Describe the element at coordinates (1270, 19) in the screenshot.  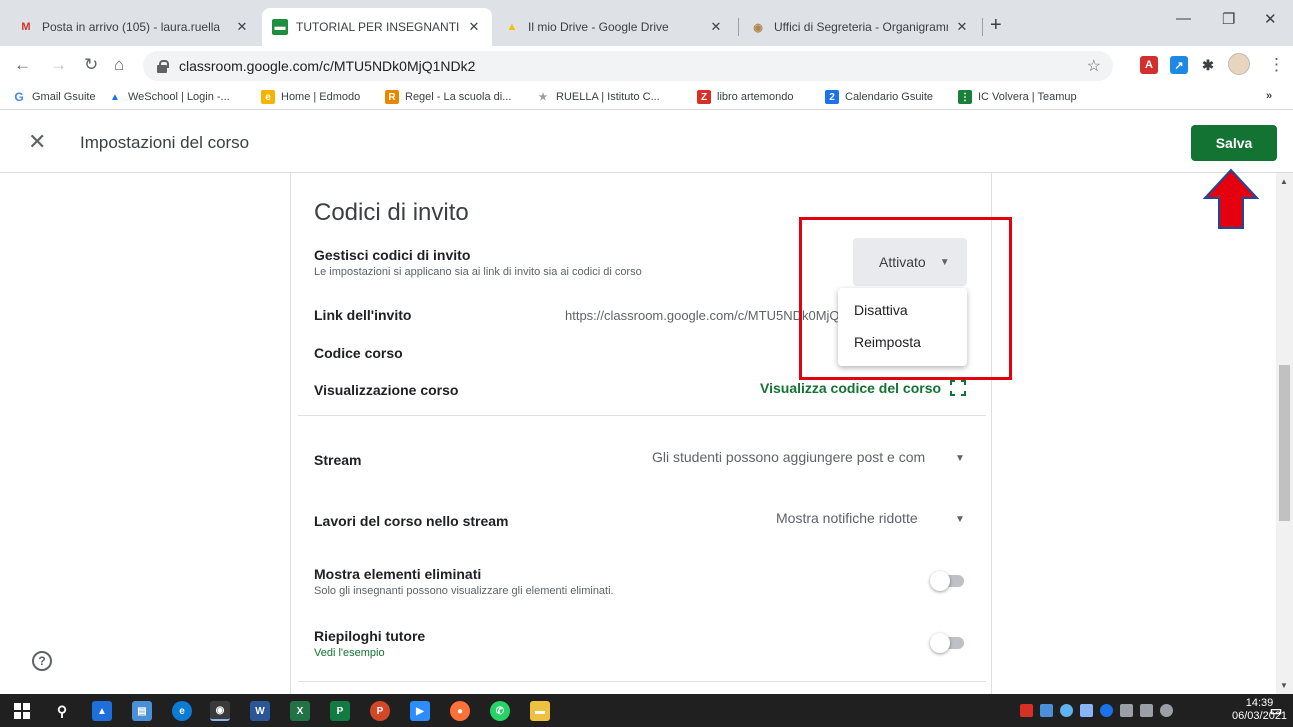
I see `window-close-icon: ✕` at that location.